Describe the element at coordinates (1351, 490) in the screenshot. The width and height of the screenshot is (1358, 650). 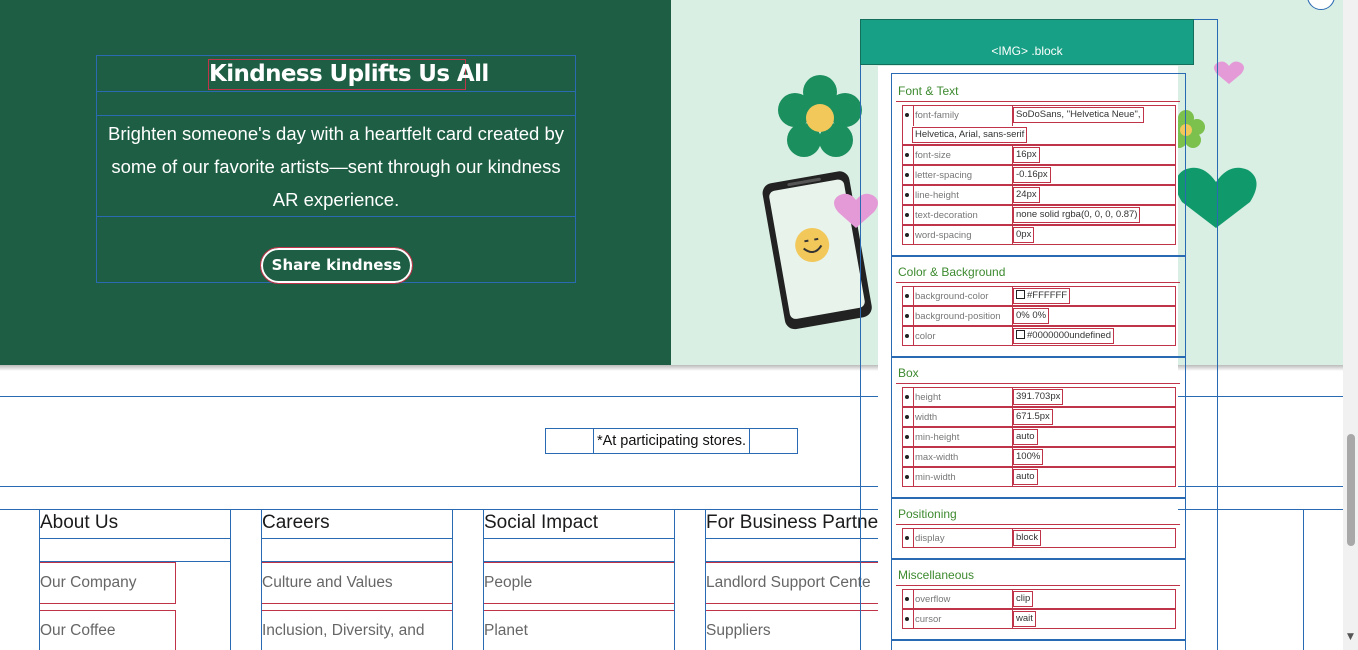
I see `scrollbar-thumb` at that location.